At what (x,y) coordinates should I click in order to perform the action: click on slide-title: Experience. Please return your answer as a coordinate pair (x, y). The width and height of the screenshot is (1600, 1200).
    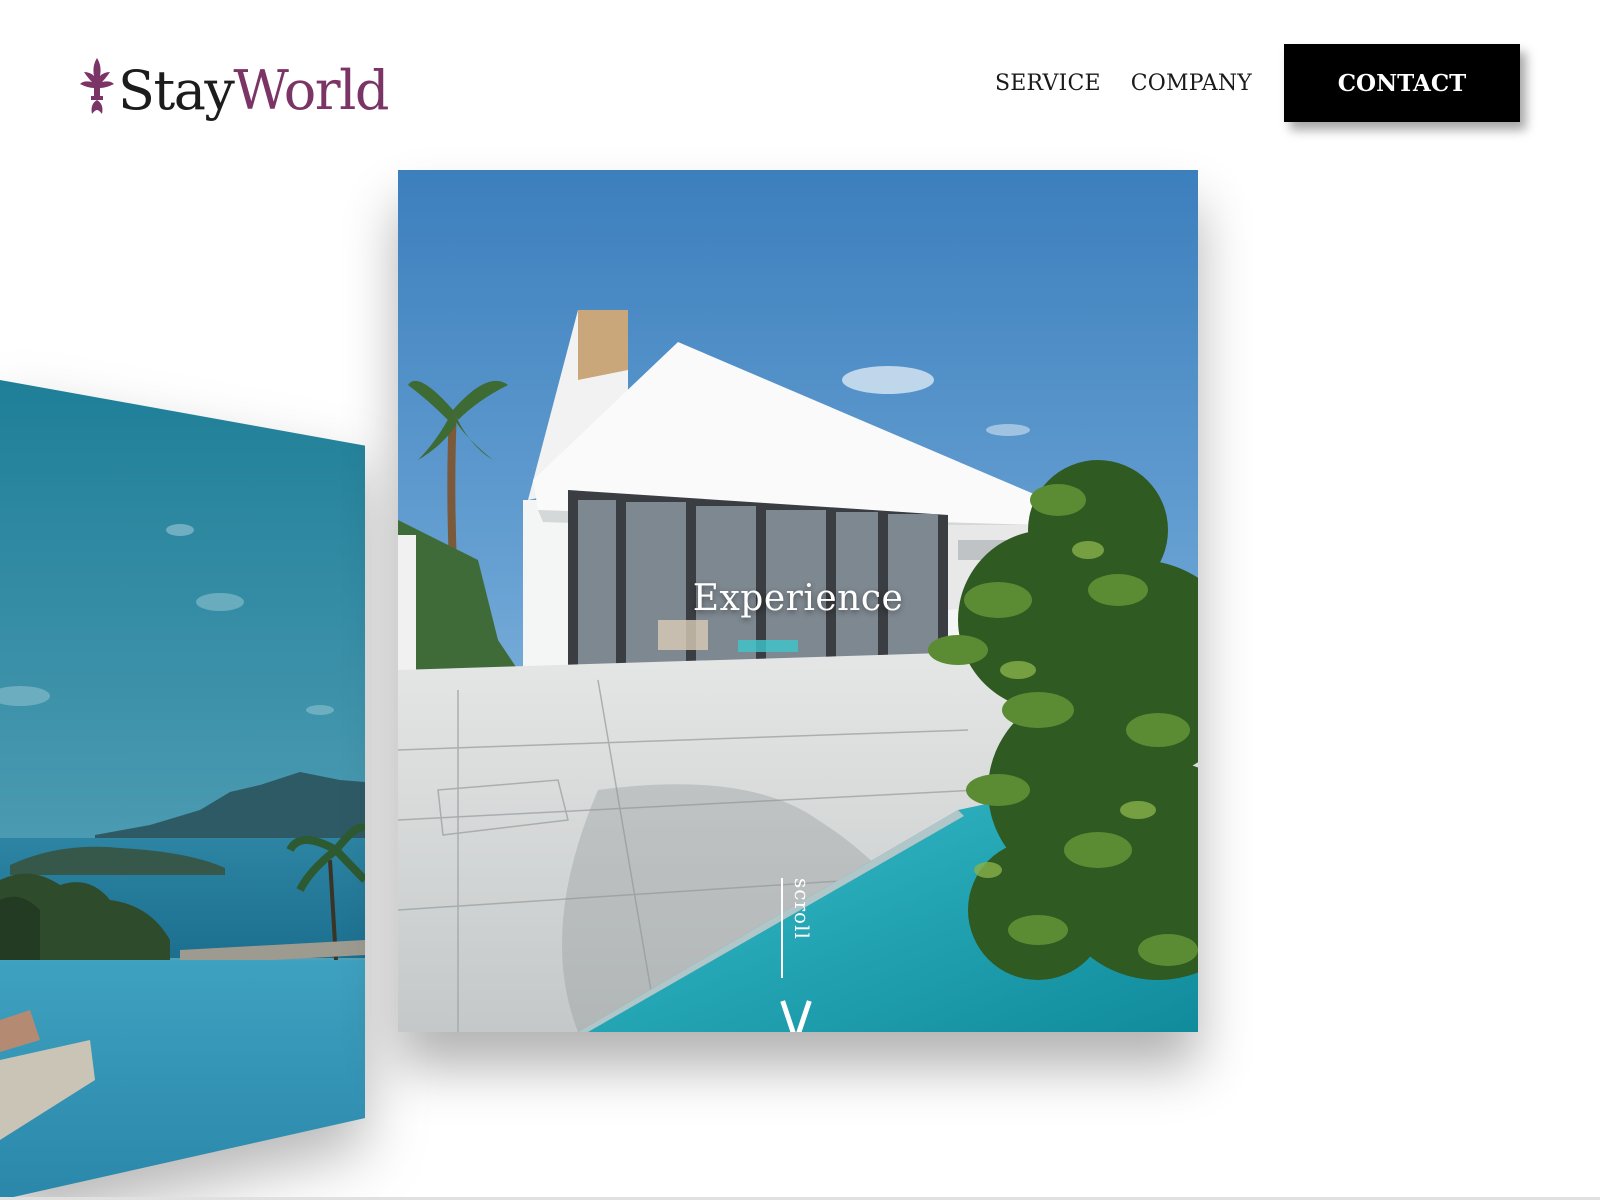
    Looking at the image, I should click on (798, 598).